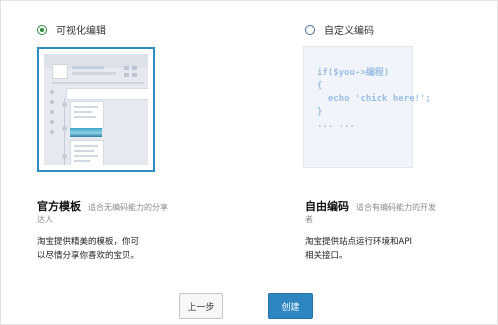 This screenshot has height=325, width=498. What do you see at coordinates (349, 31) in the screenshot?
I see `radio-label-custom: 自定义编码` at bounding box center [349, 31].